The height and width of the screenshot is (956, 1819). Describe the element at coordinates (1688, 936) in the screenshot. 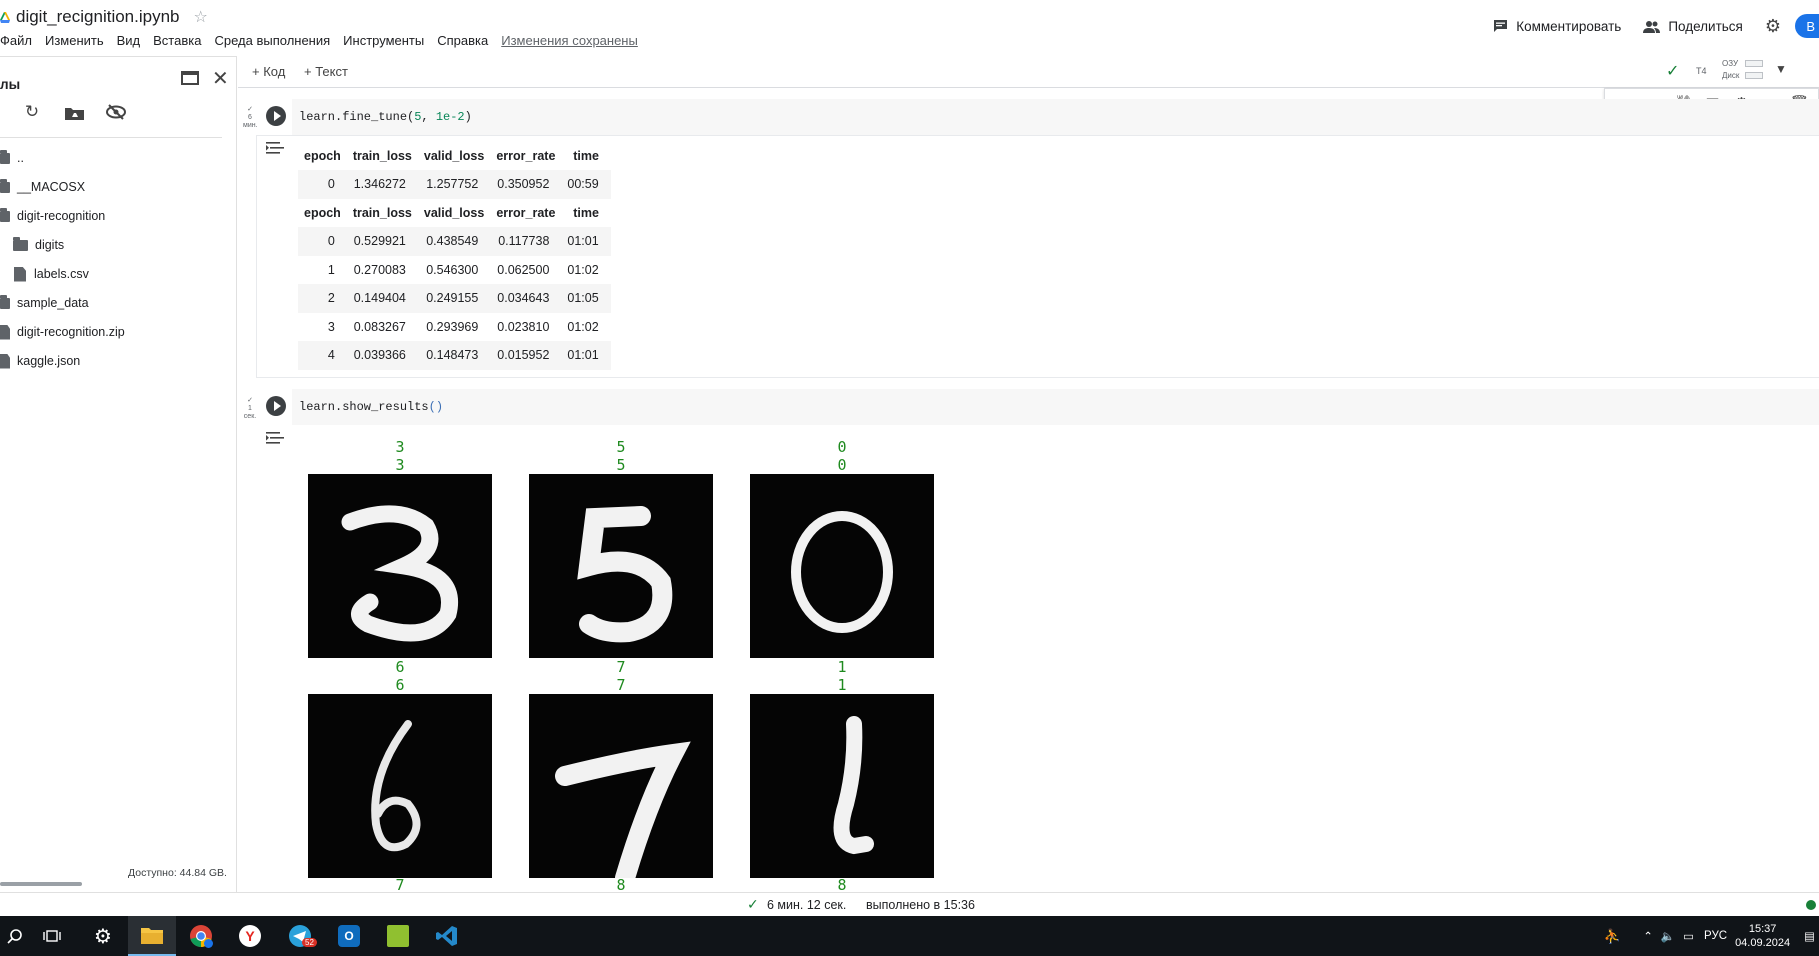

I see `network-icon: ▭` at that location.